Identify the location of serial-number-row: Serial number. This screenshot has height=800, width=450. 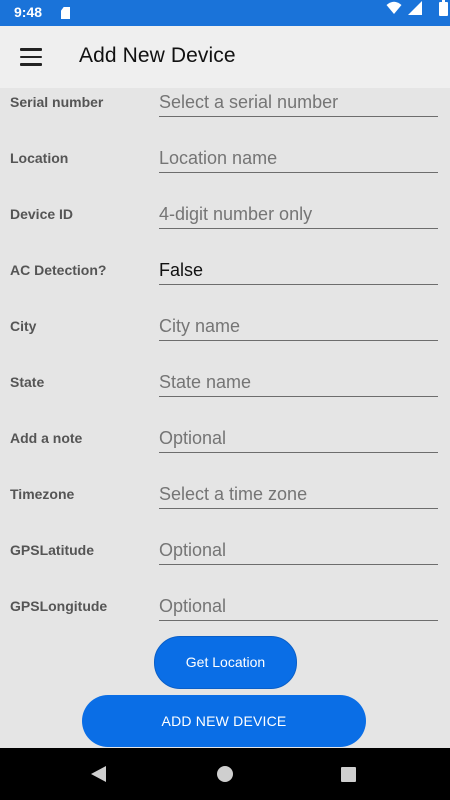
(225, 116).